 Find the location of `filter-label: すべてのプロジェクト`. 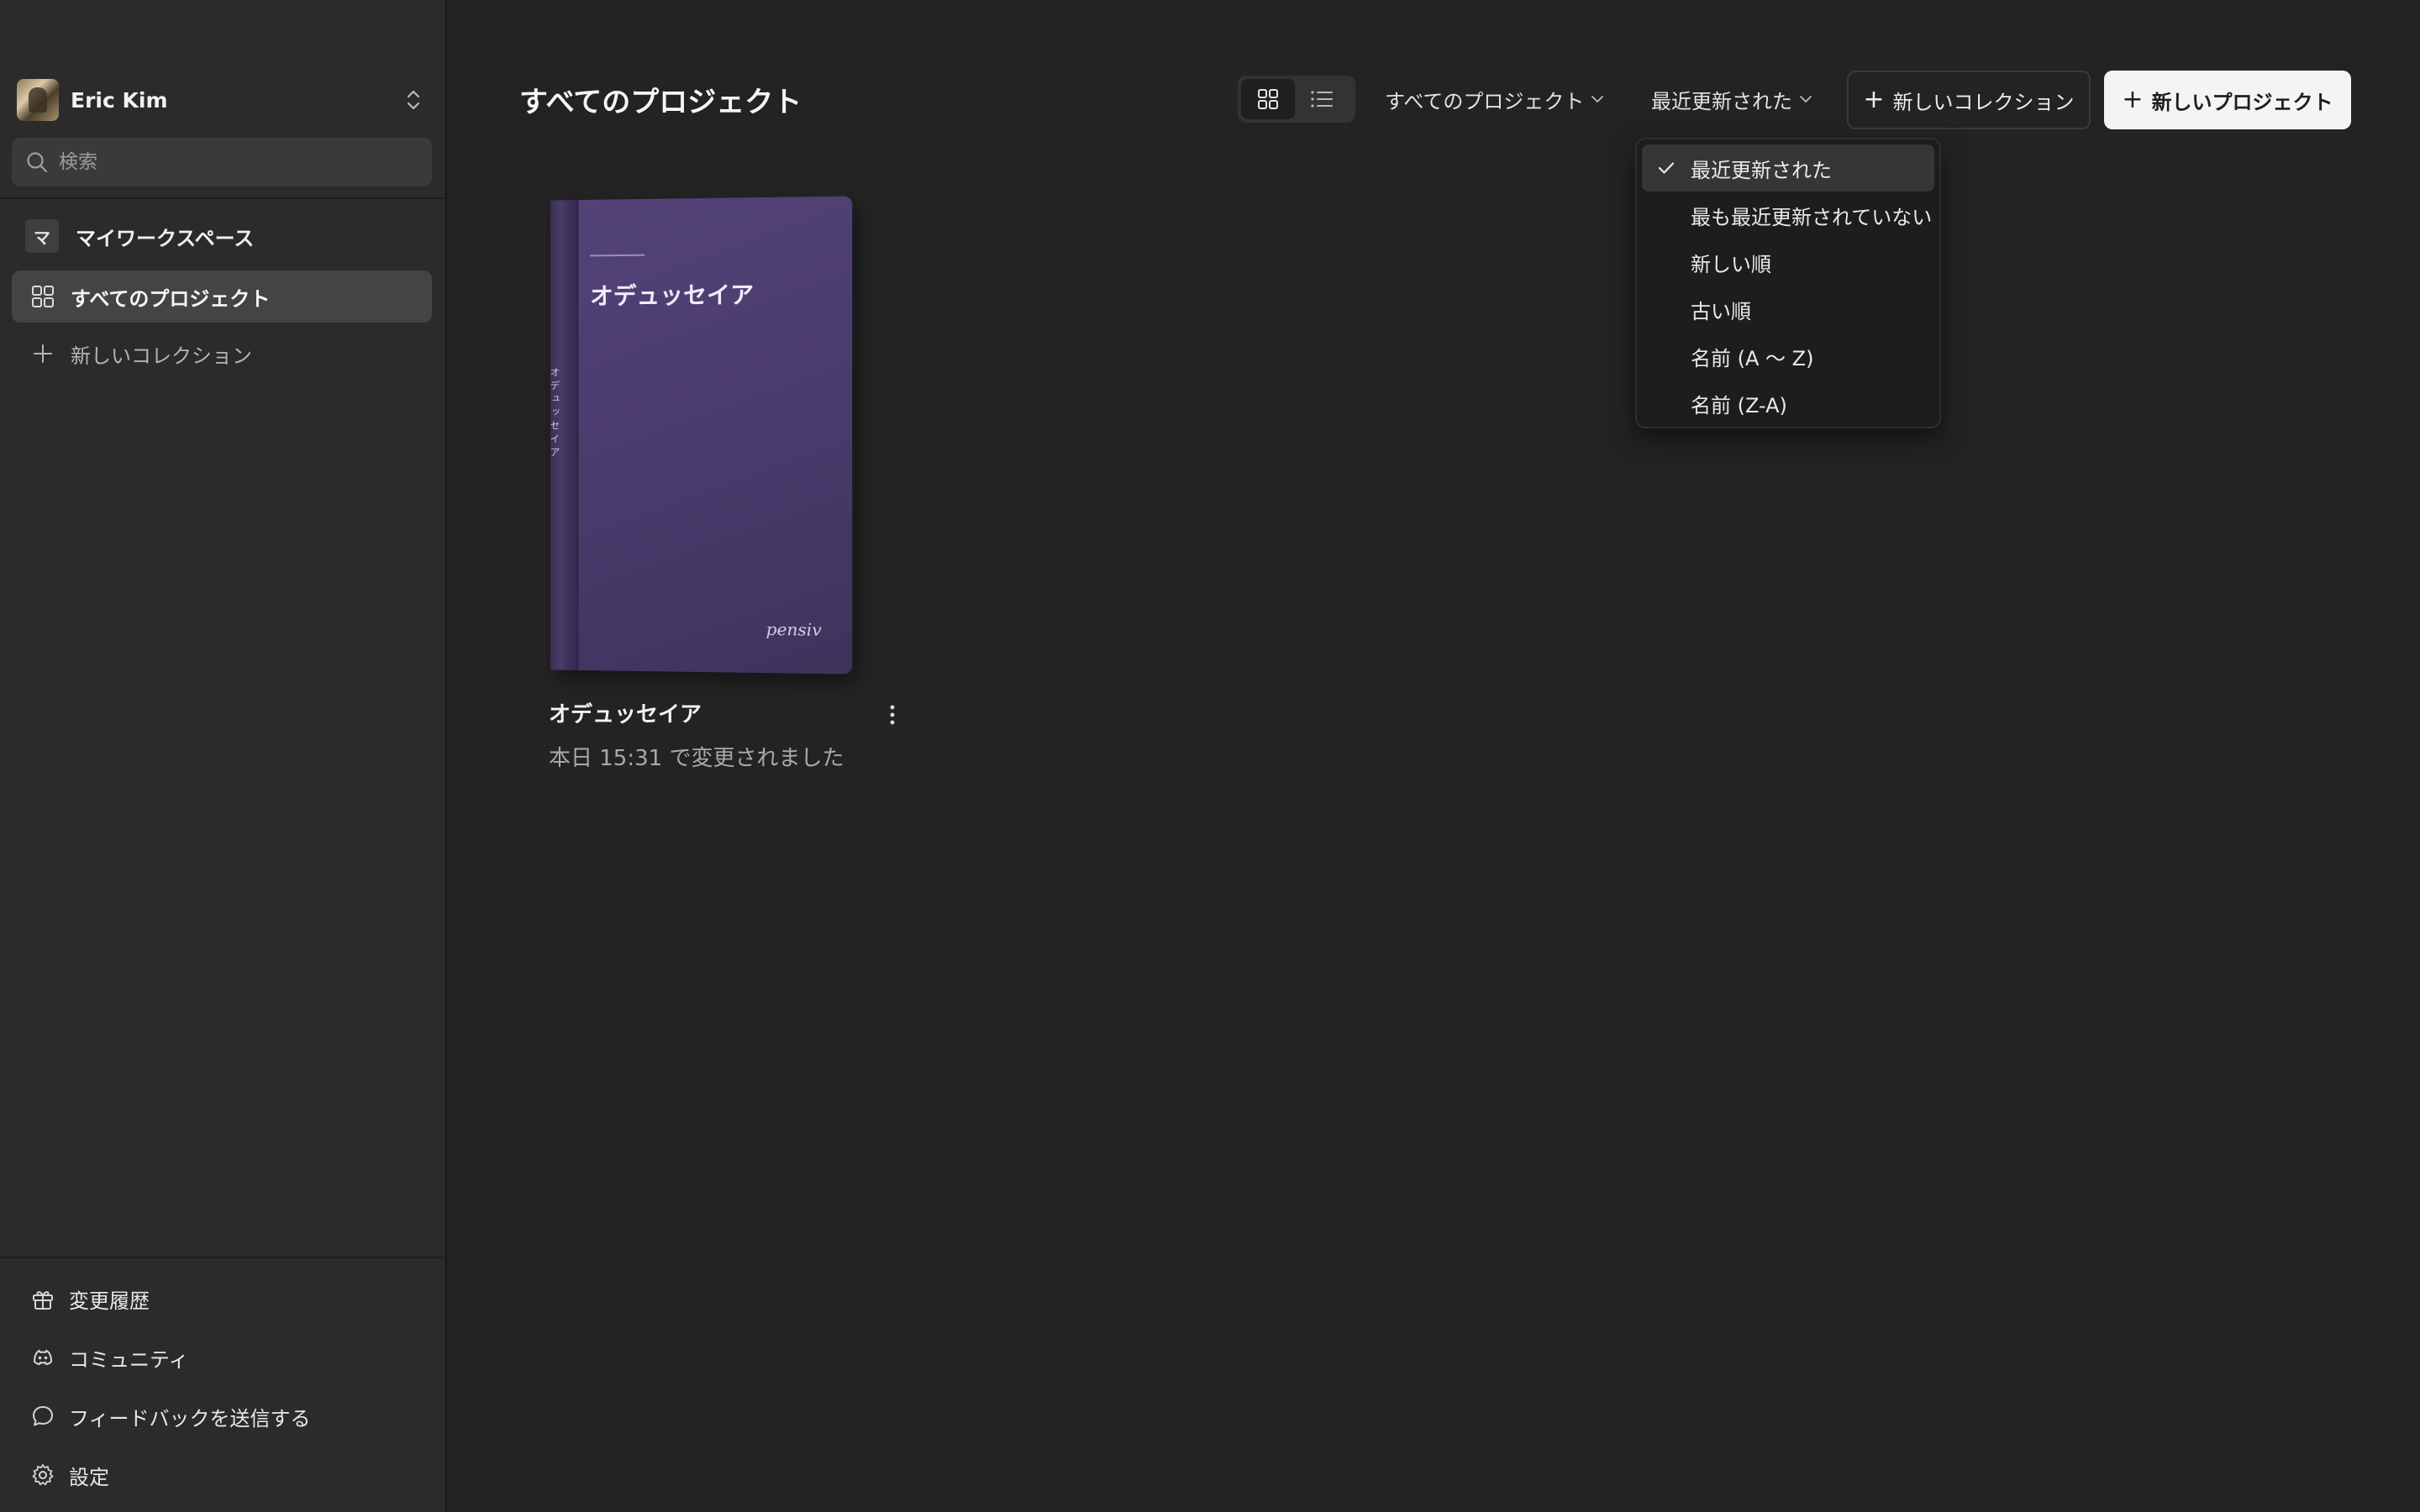

filter-label: すべてのプロジェクト is located at coordinates (1484, 99).